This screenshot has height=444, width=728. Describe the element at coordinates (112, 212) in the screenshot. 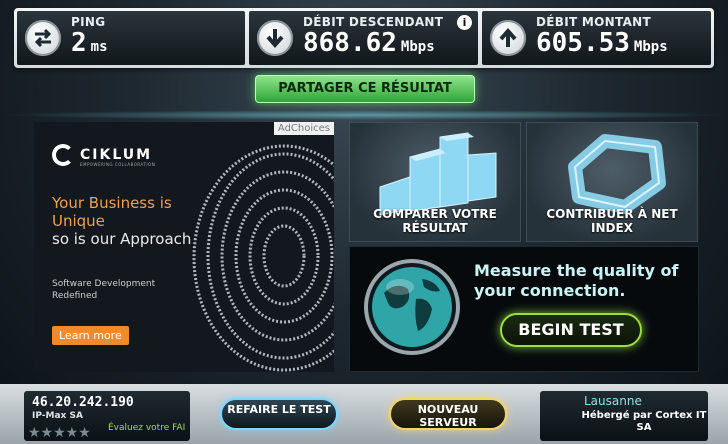

I see `ad-headline: Your Business is Unique` at that location.